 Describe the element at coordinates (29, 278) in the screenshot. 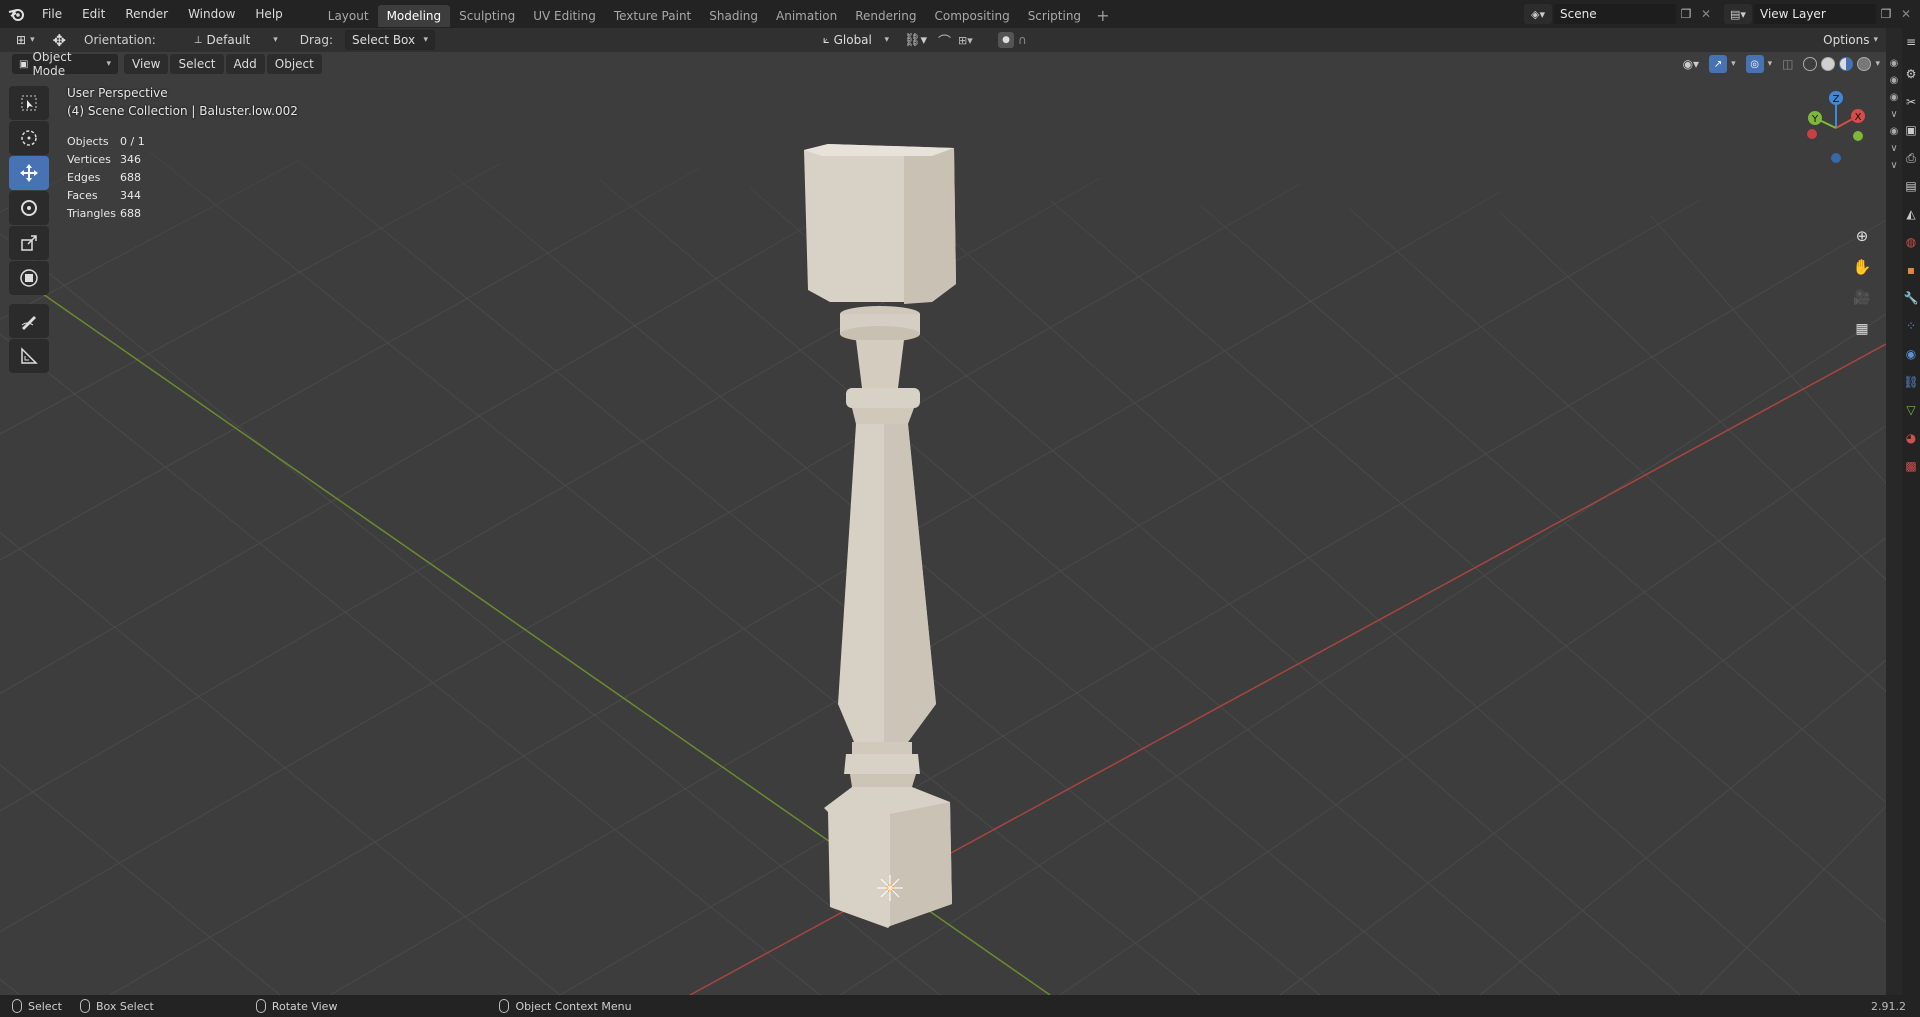

I see `transform-tool` at that location.